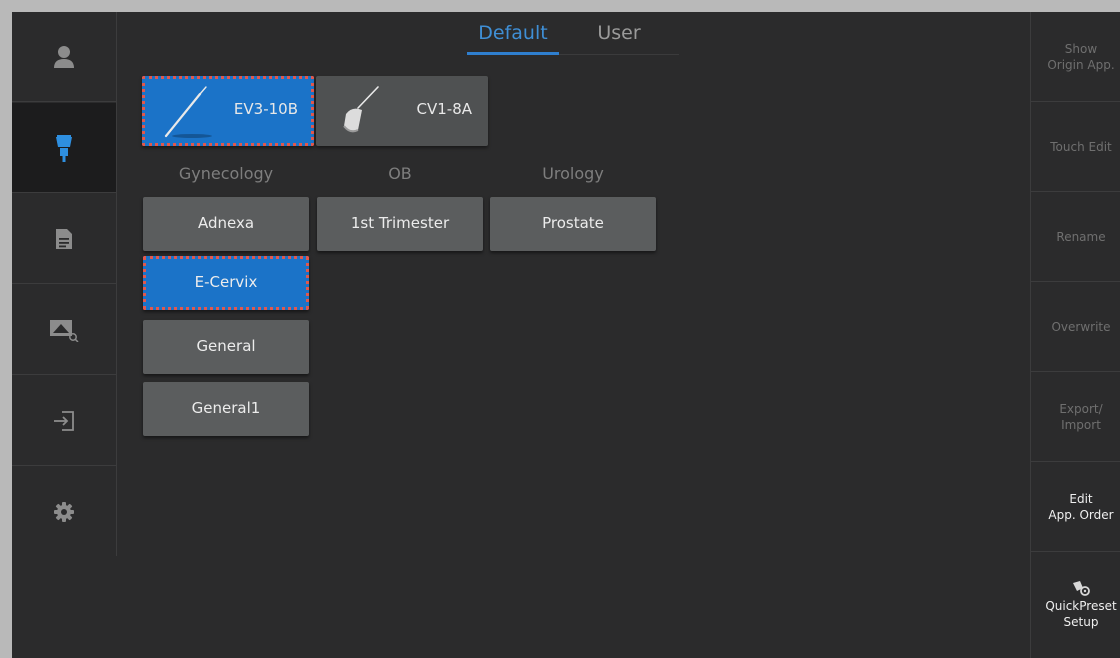 The width and height of the screenshot is (1120, 658). What do you see at coordinates (573, 173) in the screenshot?
I see `category-urology: Urology` at bounding box center [573, 173].